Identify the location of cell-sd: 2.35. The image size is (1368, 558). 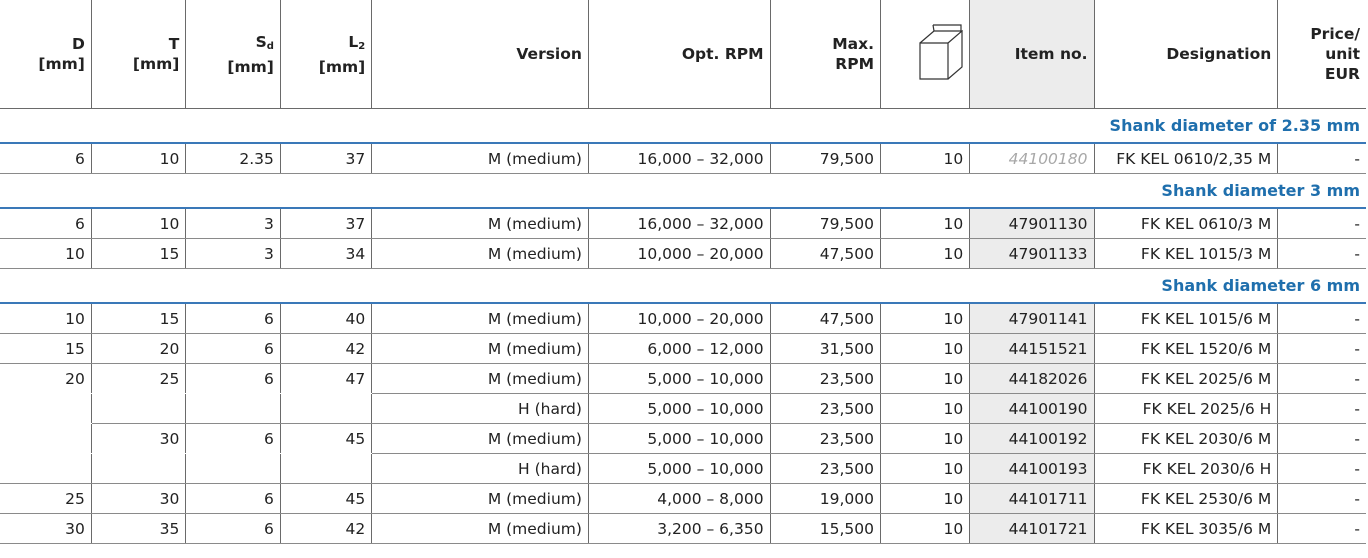
(233, 158).